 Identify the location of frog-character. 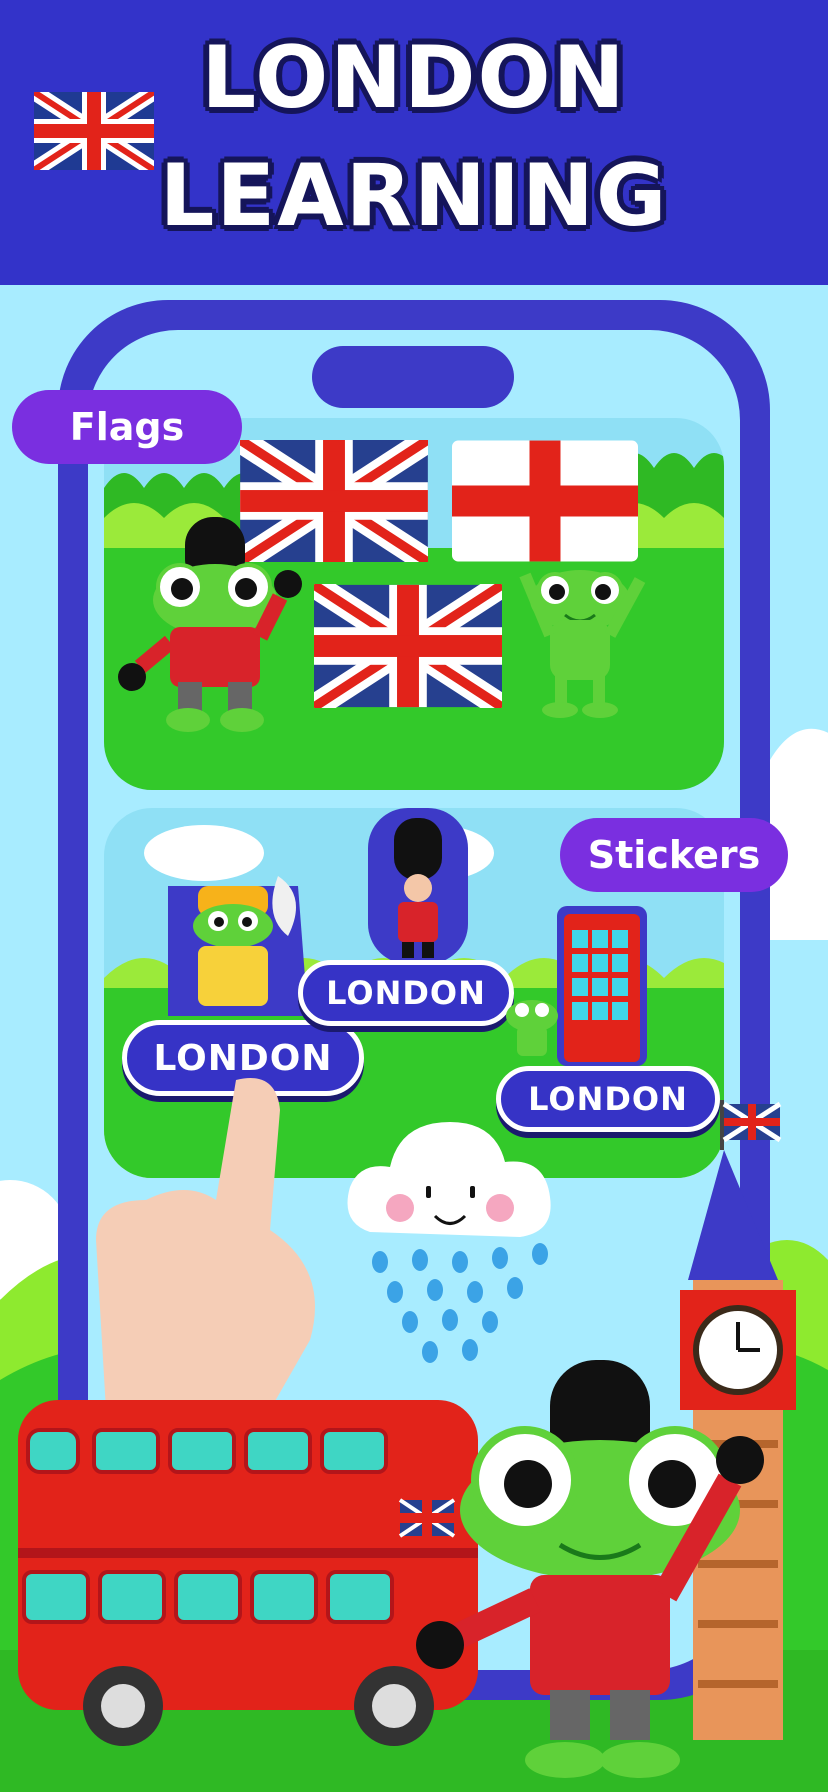
(582, 644).